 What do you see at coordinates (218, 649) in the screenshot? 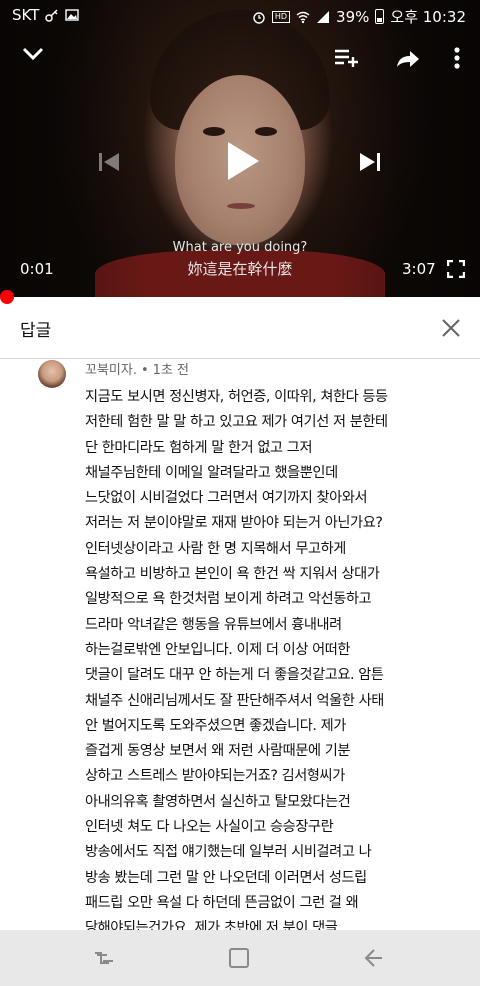
I see `comment-line: 하는걸로밖엔 안보입니다. 이제 더 이상 어떠한` at bounding box center [218, 649].